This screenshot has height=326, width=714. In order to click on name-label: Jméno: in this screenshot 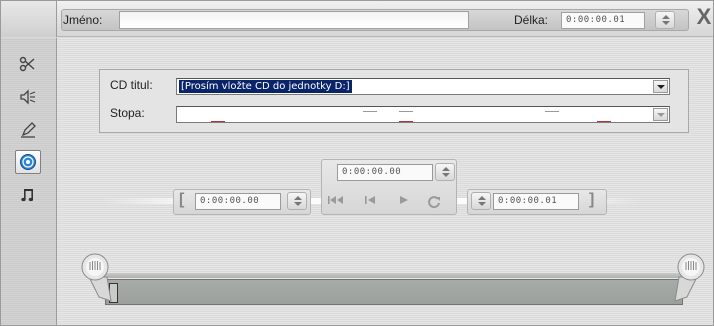, I will do `click(83, 20)`.